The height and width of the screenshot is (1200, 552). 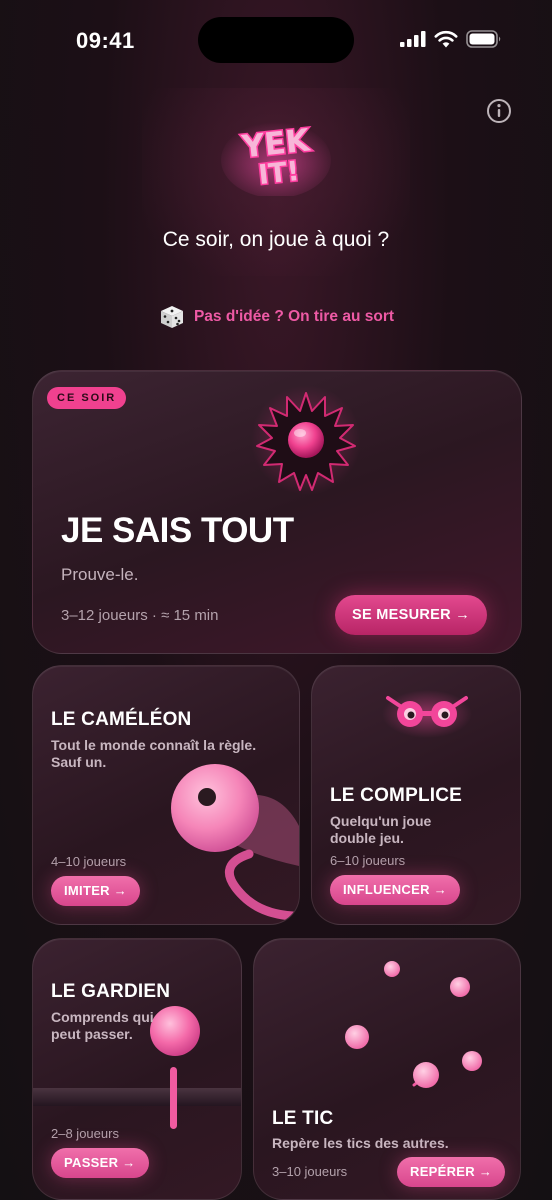 What do you see at coordinates (235, 842) in the screenshot?
I see `chameleon-eye-illustration` at bounding box center [235, 842].